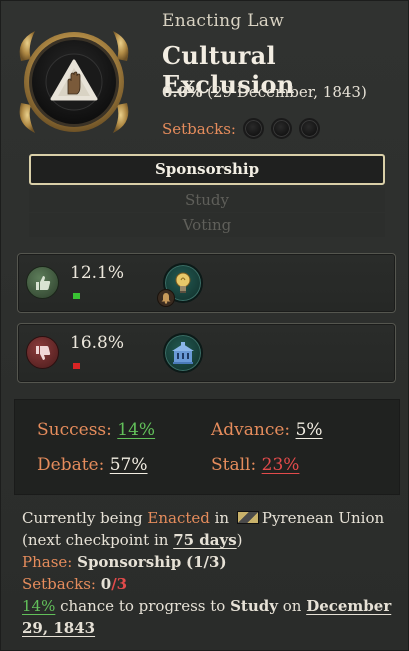 The width and height of the screenshot is (409, 651). Describe the element at coordinates (76, 366) in the screenshot. I see `oppose-bar` at that location.